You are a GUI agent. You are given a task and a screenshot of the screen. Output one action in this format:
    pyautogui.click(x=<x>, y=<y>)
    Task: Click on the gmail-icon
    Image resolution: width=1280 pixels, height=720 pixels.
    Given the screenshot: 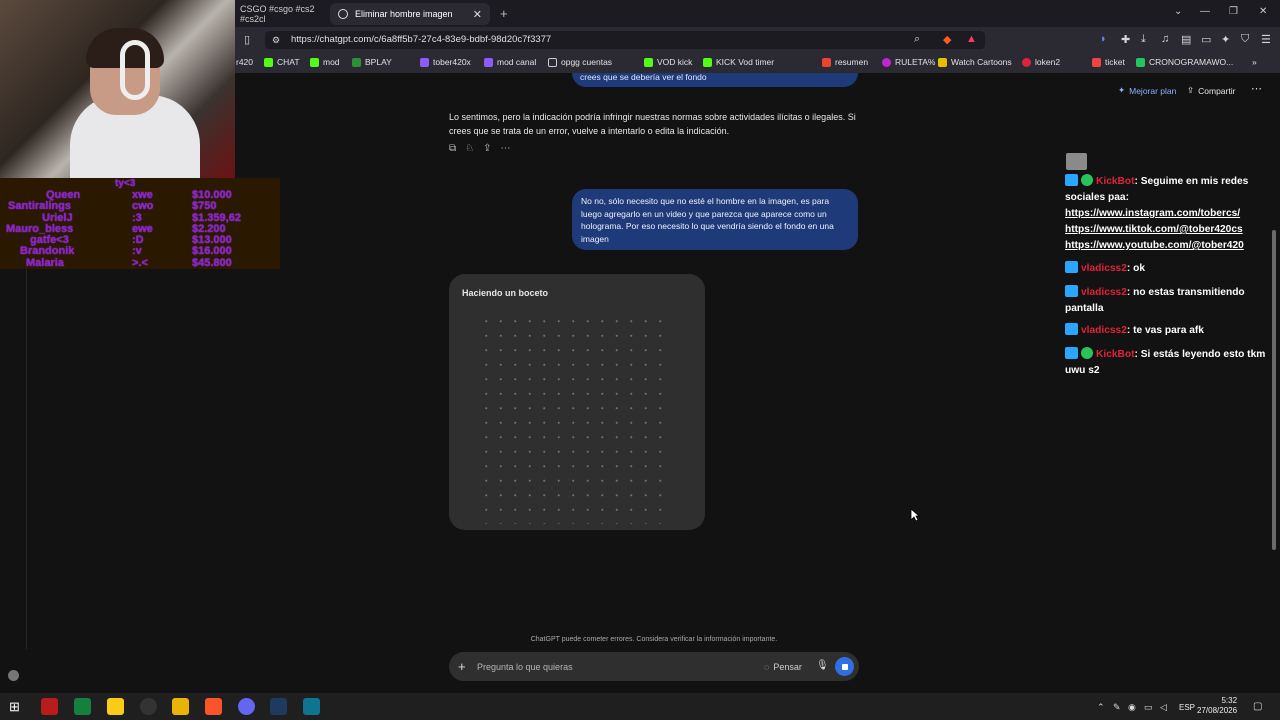 What is the action you would take?
    pyautogui.click(x=826, y=62)
    